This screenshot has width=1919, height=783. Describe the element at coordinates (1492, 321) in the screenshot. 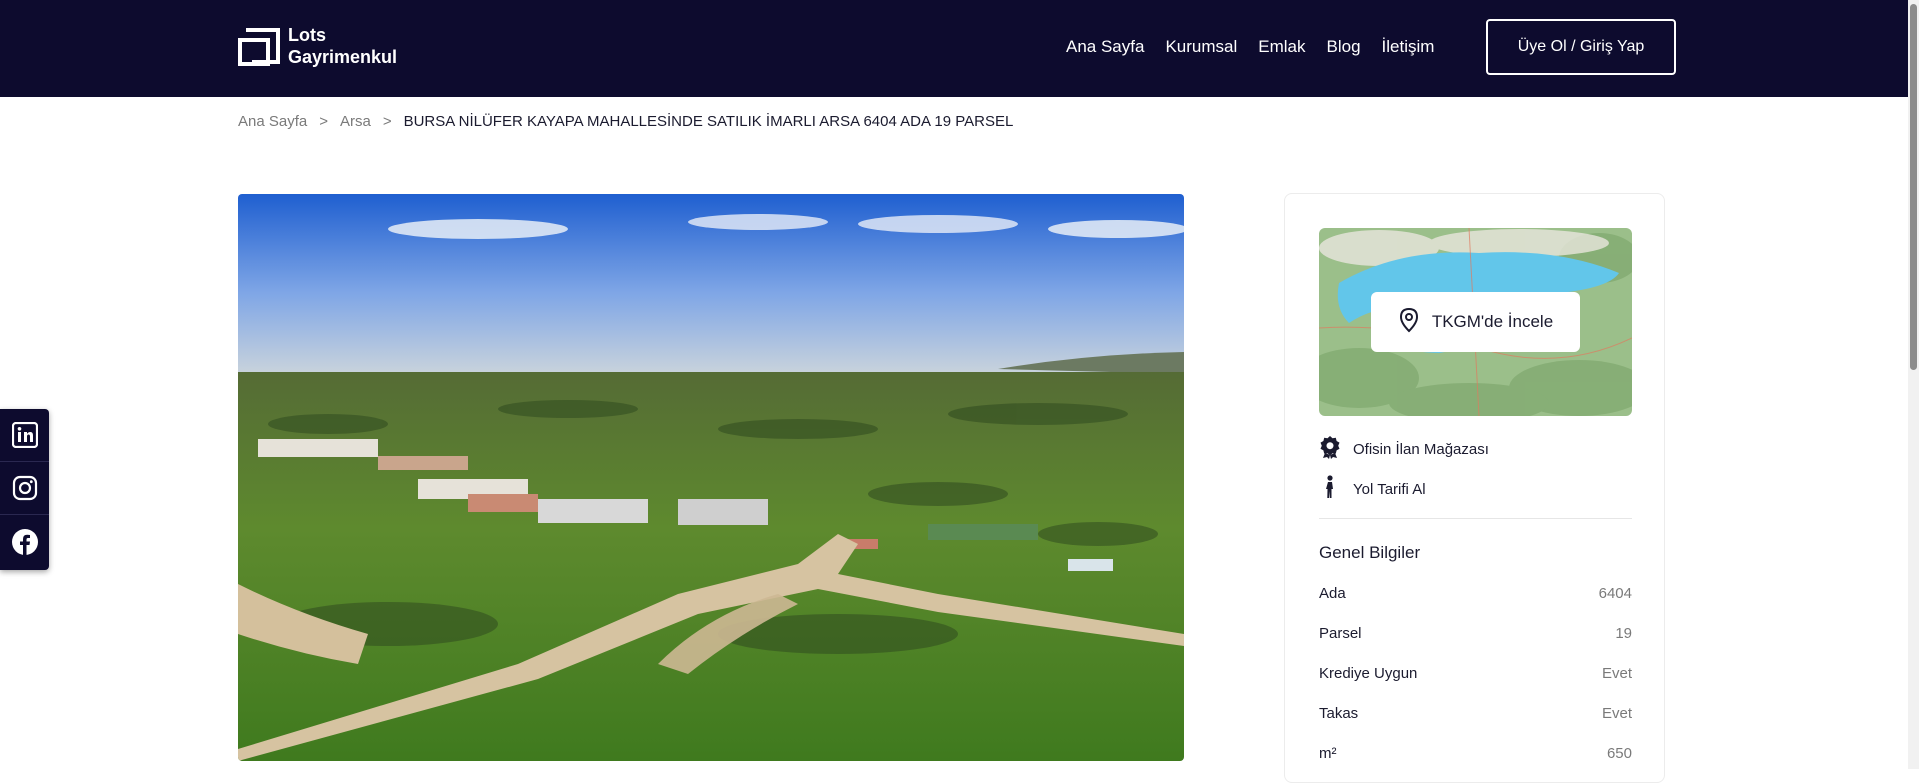

I see `tkgm-inspect-label: TKGM'de İncele` at that location.